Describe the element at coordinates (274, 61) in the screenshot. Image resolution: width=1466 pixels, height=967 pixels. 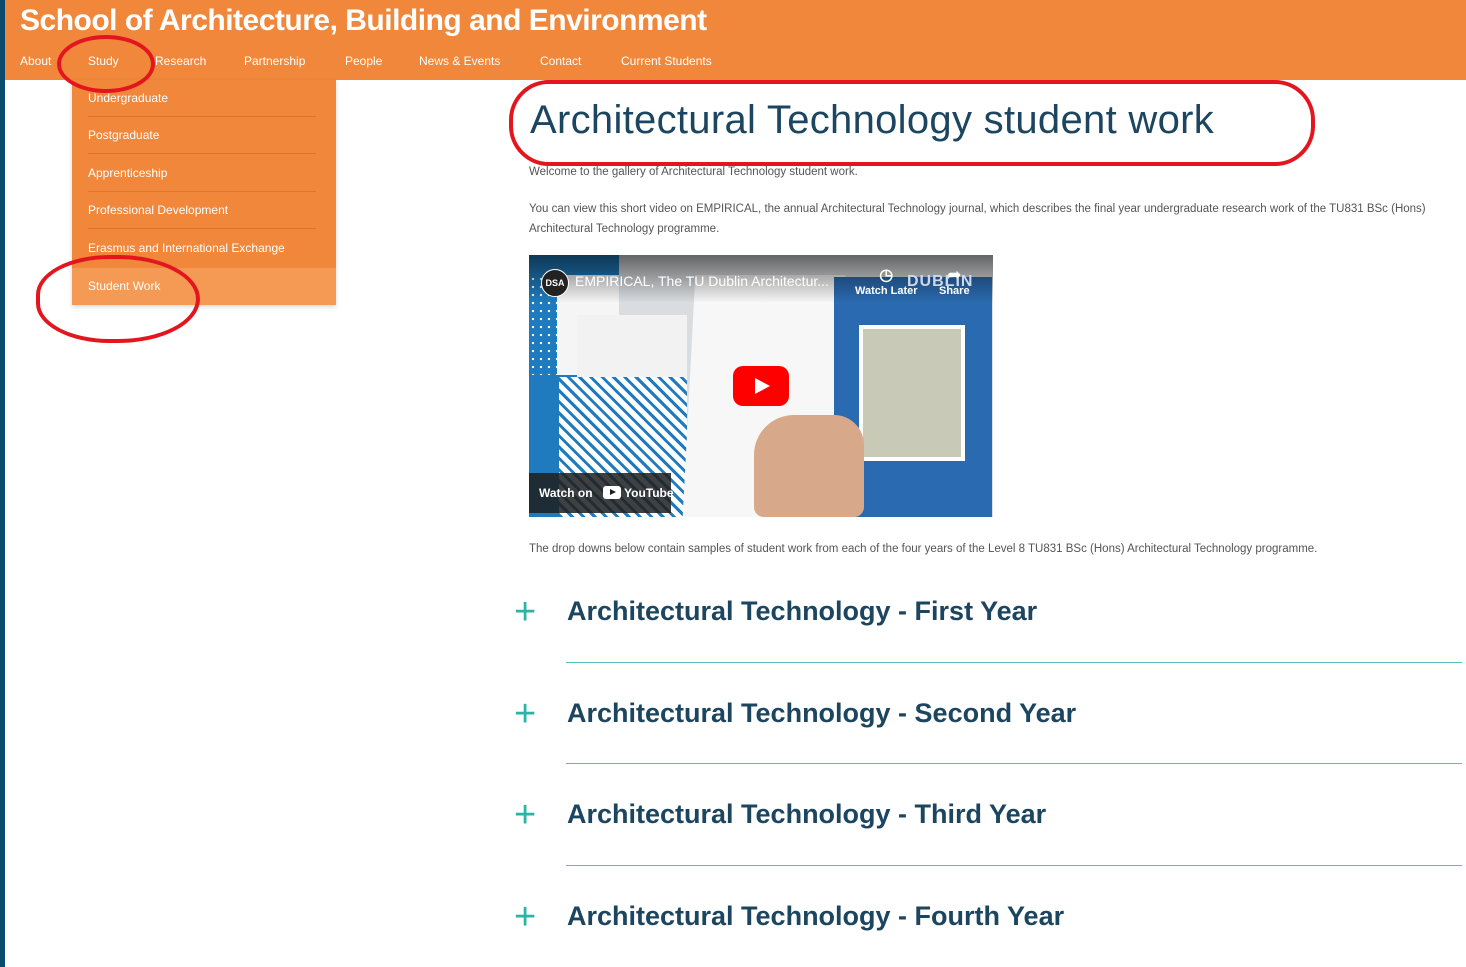
I see `nav-partnership: Partnership` at that location.